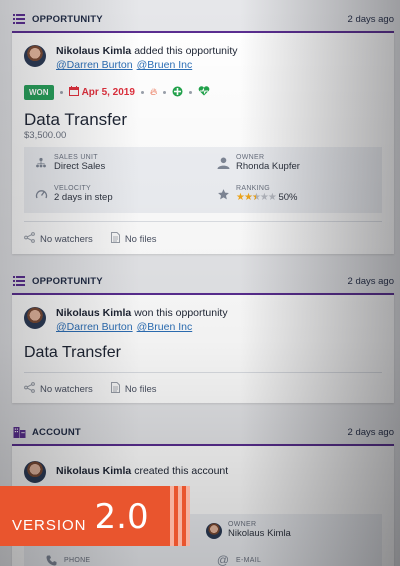 Image resolution: width=400 pixels, height=566 pixels. What do you see at coordinates (288, 197) in the screenshot?
I see `ranking-percent: 50%` at bounding box center [288, 197].